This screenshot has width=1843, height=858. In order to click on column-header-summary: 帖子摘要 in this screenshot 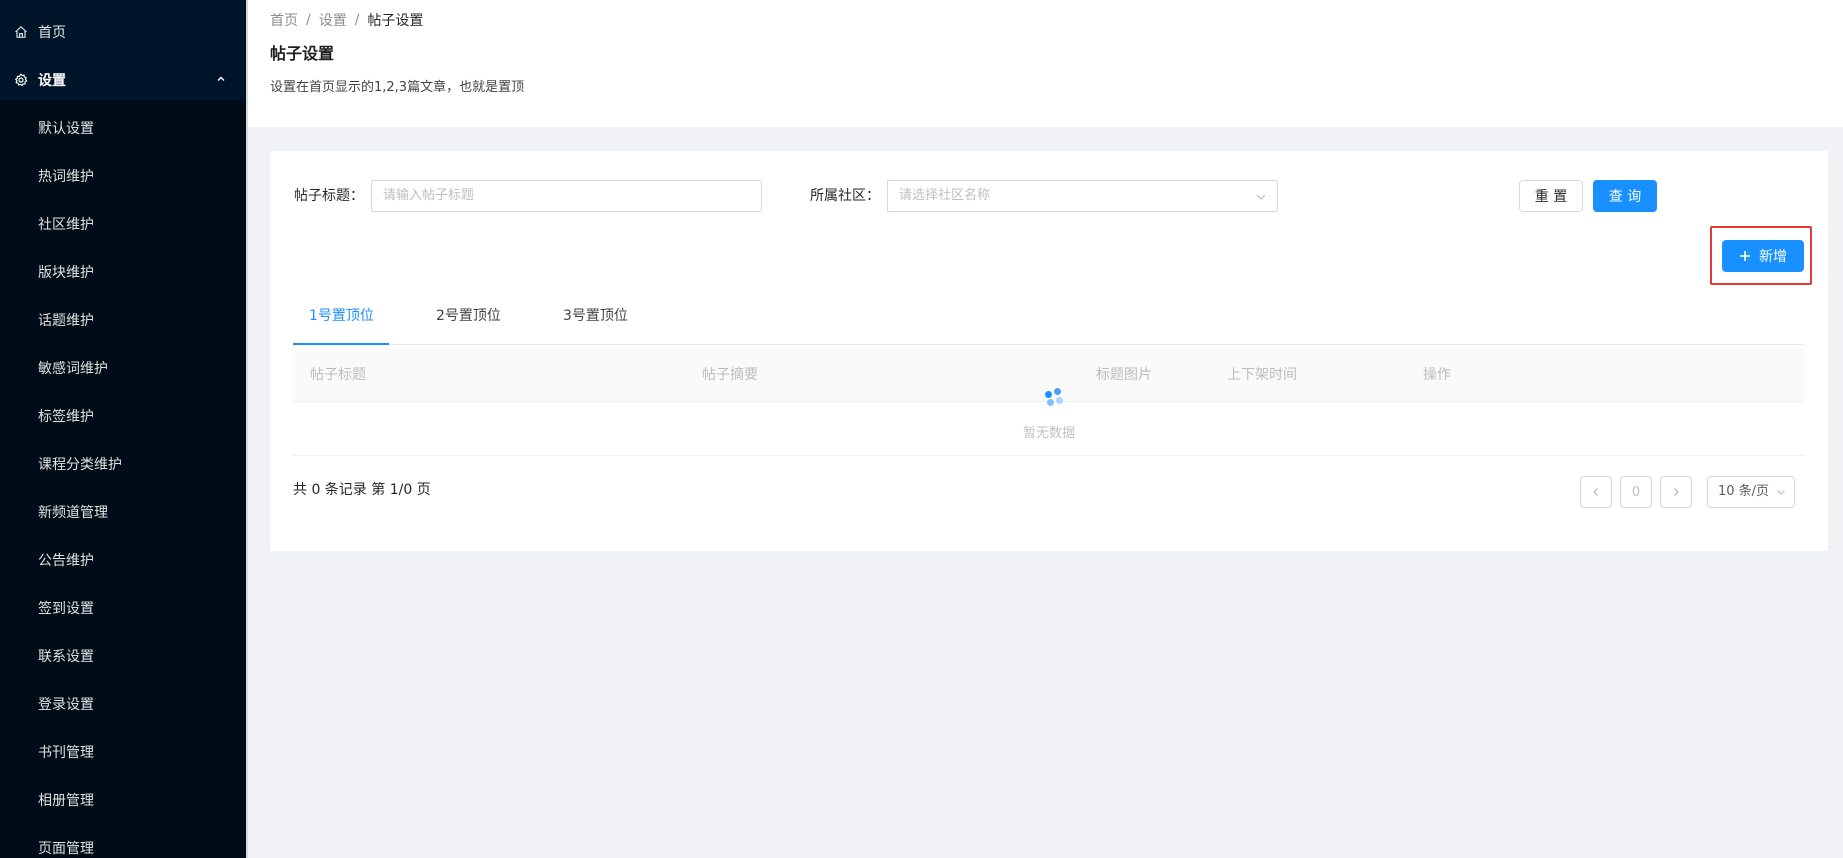, I will do `click(730, 375)`.